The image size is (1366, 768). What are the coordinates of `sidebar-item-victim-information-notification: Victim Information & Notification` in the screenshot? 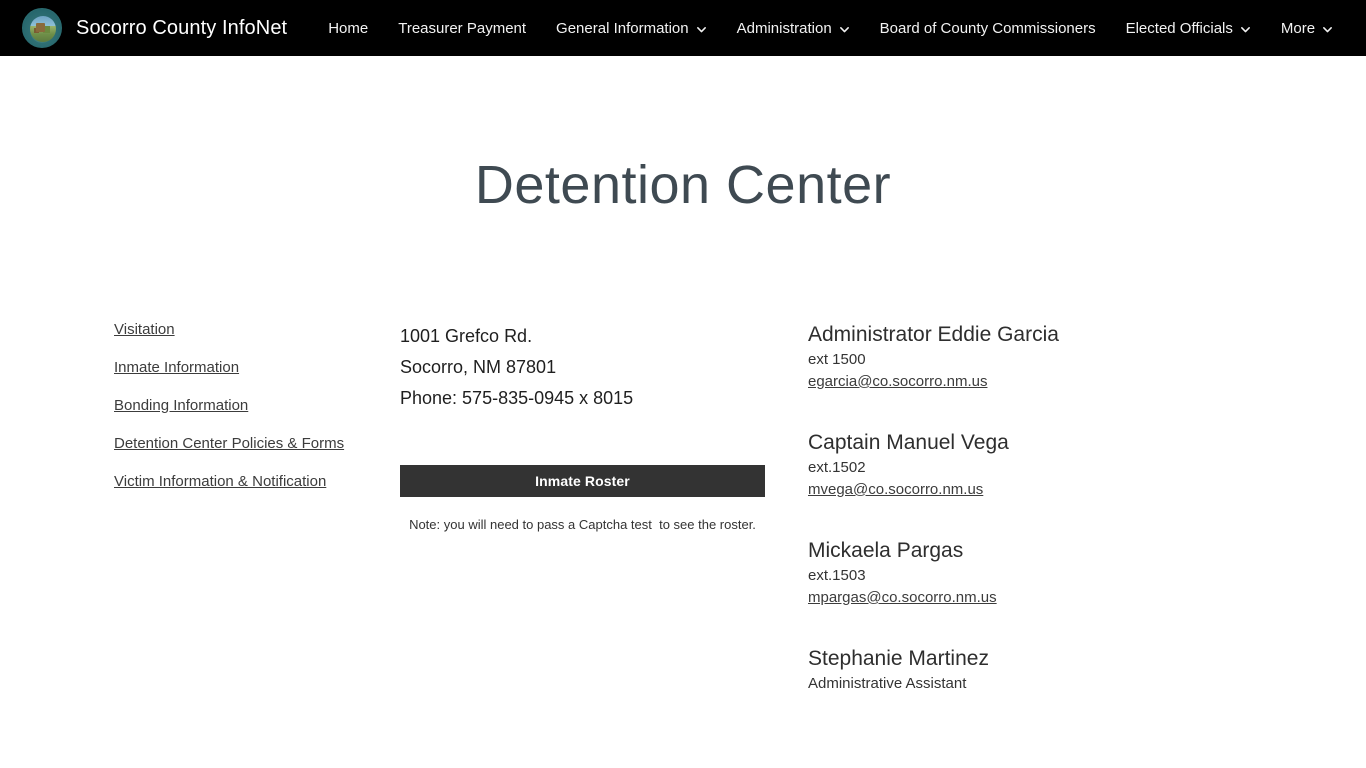 It's located at (220, 481).